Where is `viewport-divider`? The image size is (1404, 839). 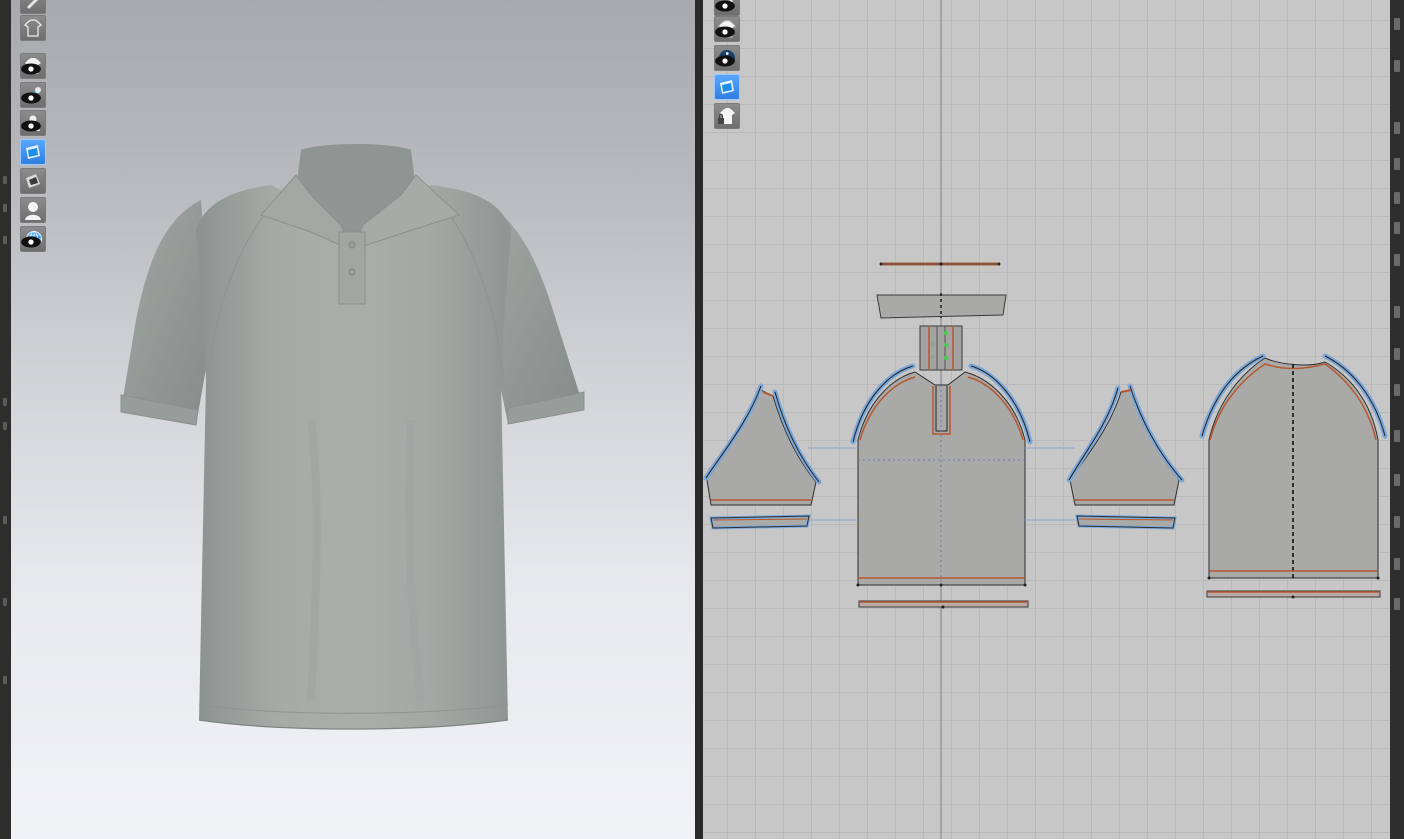
viewport-divider is located at coordinates (699, 419).